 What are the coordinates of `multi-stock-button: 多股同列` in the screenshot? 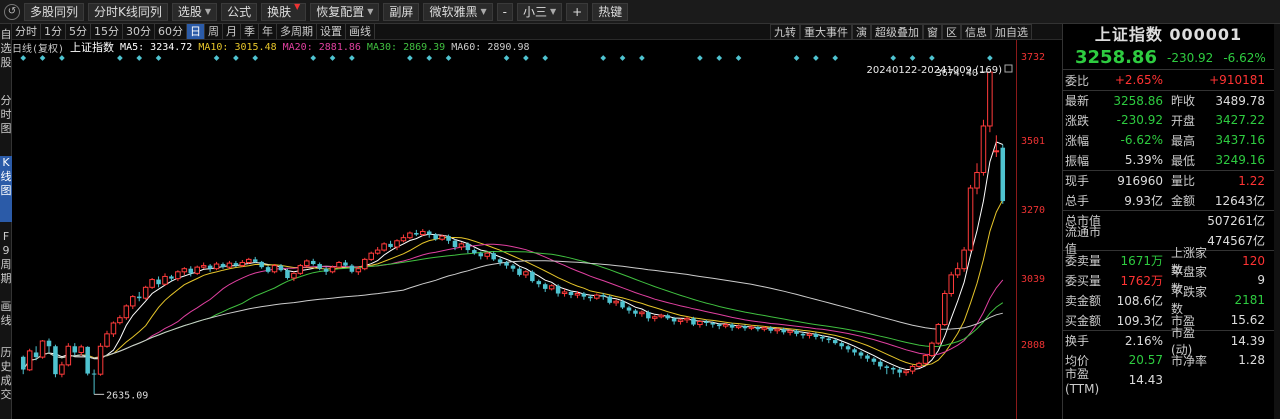 It's located at (54, 11).